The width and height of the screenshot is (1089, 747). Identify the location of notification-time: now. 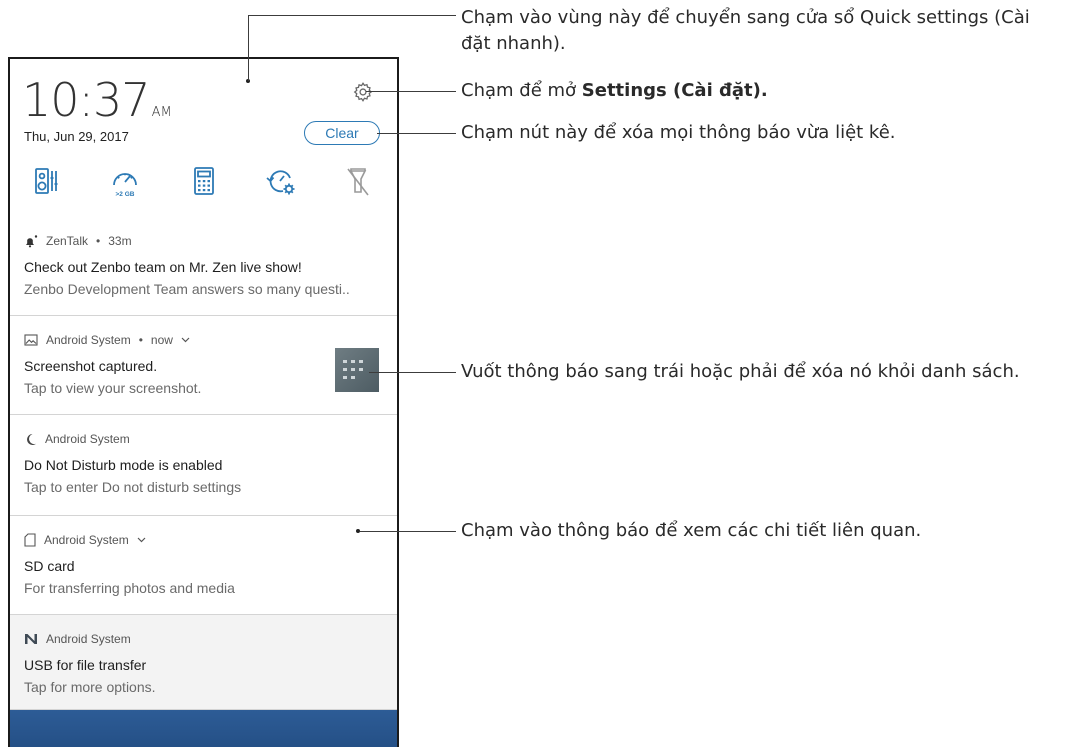
(161, 340).